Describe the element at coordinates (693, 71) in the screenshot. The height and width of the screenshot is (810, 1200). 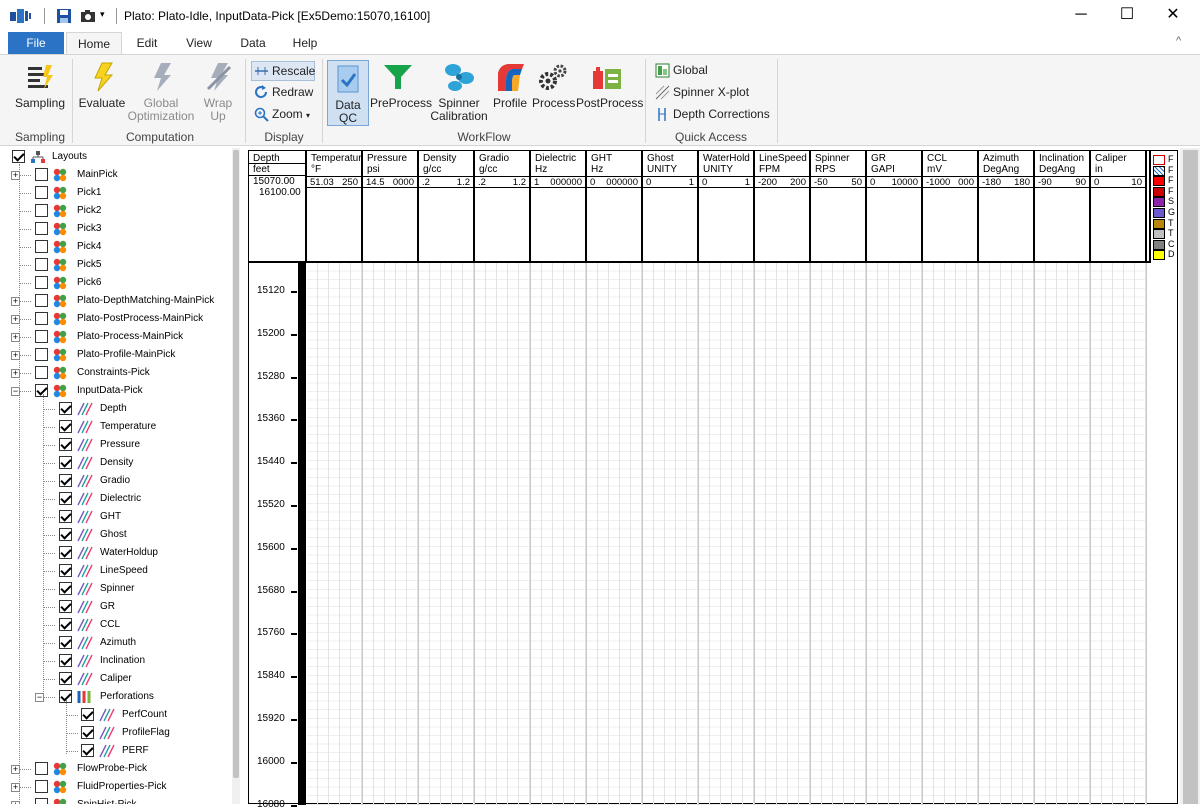
I see `global-button: Global` at that location.